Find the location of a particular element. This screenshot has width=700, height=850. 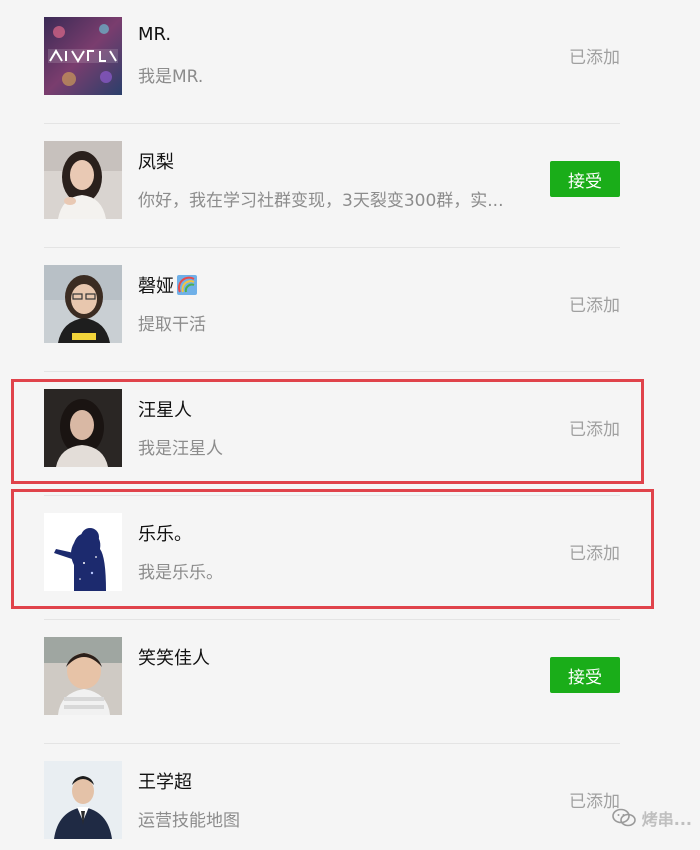

request-message: 我是汪星人 is located at coordinates (180, 449).